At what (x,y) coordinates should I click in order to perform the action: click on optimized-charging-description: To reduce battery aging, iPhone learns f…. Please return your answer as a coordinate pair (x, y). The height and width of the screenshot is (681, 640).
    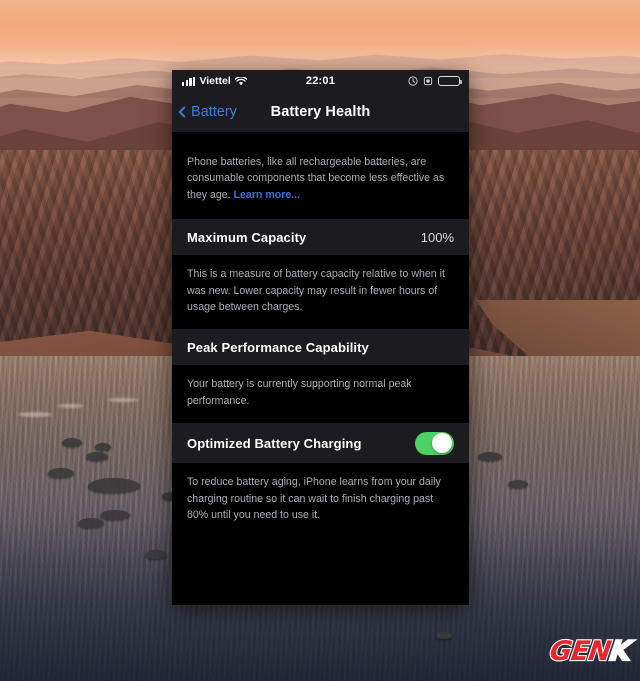
    Looking at the image, I should click on (320, 500).